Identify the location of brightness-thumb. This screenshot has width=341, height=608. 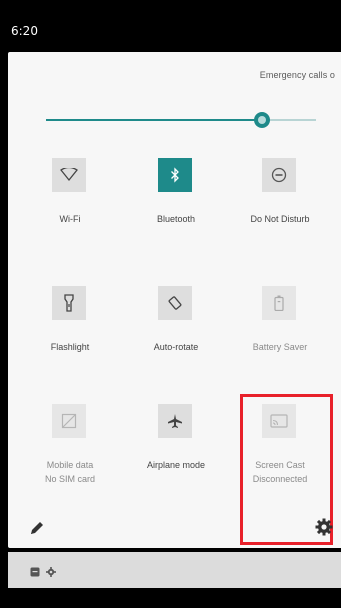
(262, 120).